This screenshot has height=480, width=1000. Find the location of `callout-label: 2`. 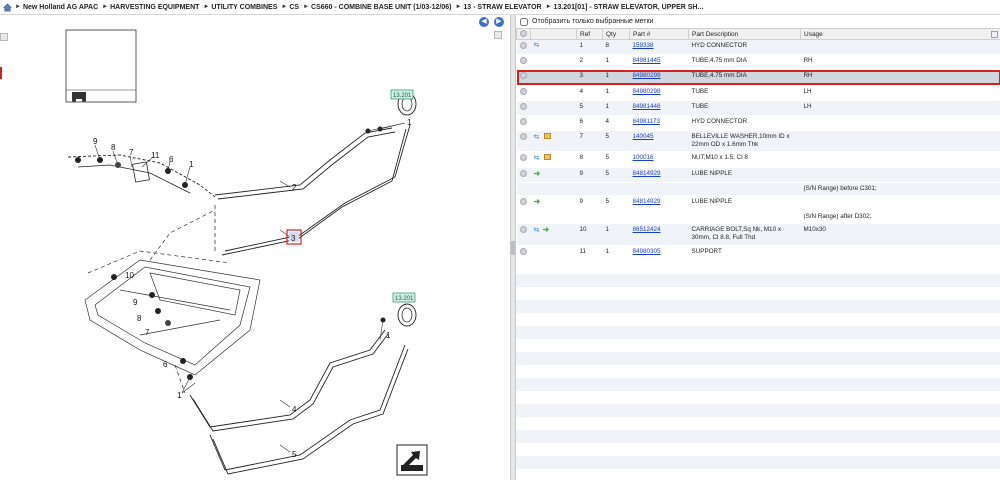

callout-label: 2 is located at coordinates (294, 187).